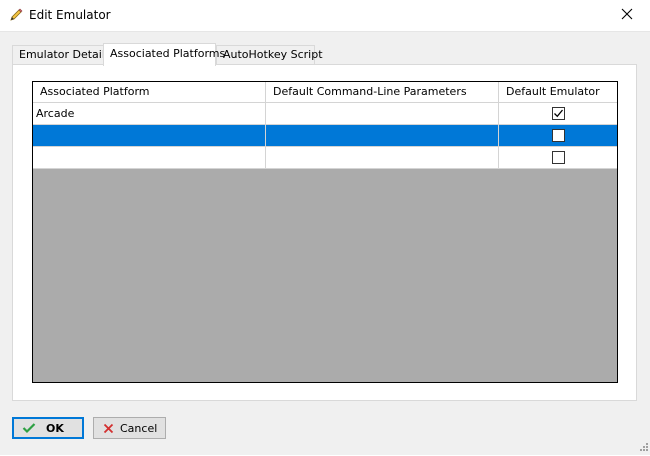  I want to click on close-icon, so click(627, 15).